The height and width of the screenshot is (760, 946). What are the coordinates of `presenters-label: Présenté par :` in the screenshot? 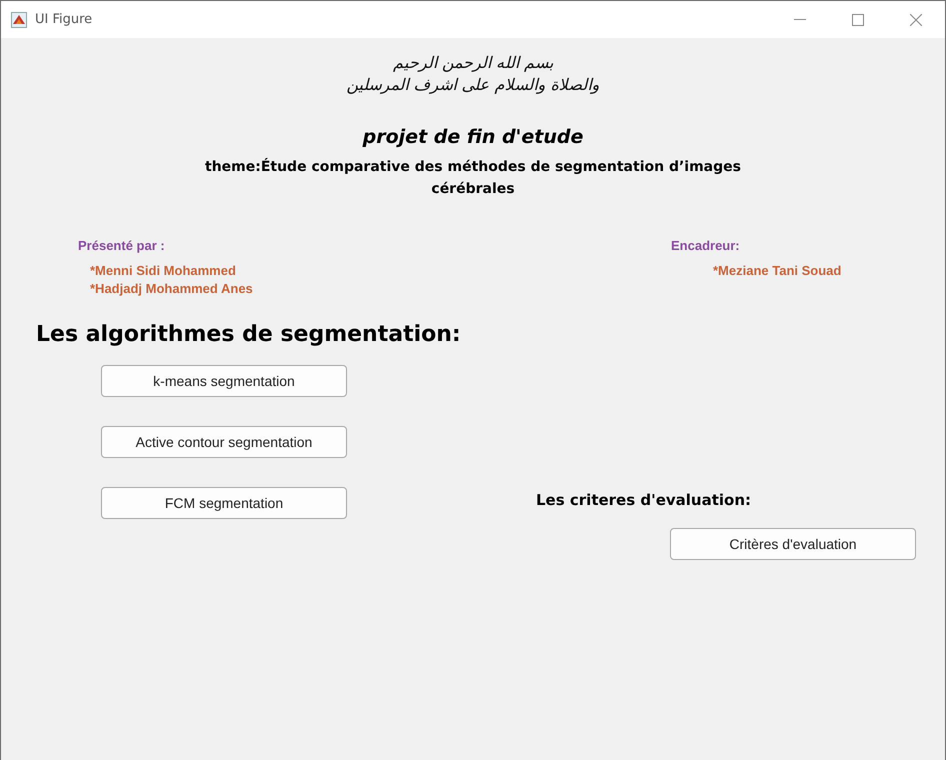 It's located at (121, 245).